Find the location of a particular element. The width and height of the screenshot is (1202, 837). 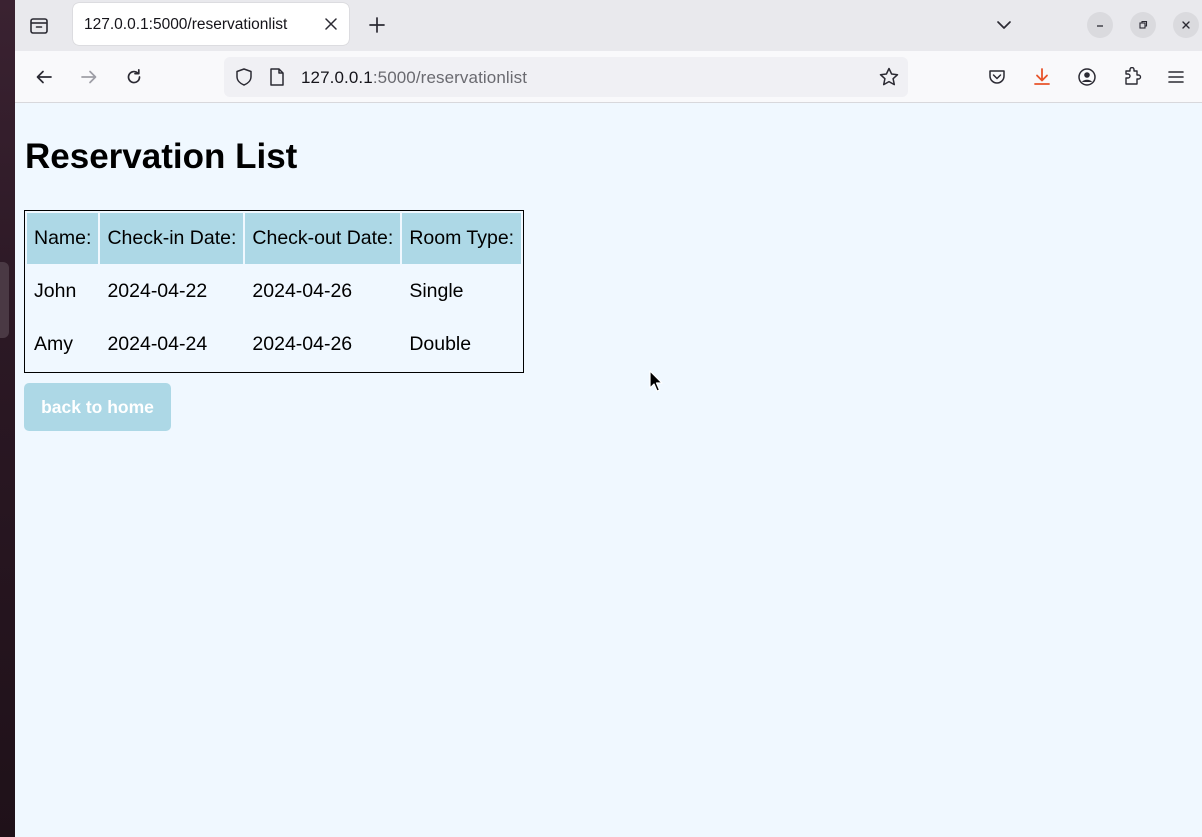

account-icon is located at coordinates (1087, 77).